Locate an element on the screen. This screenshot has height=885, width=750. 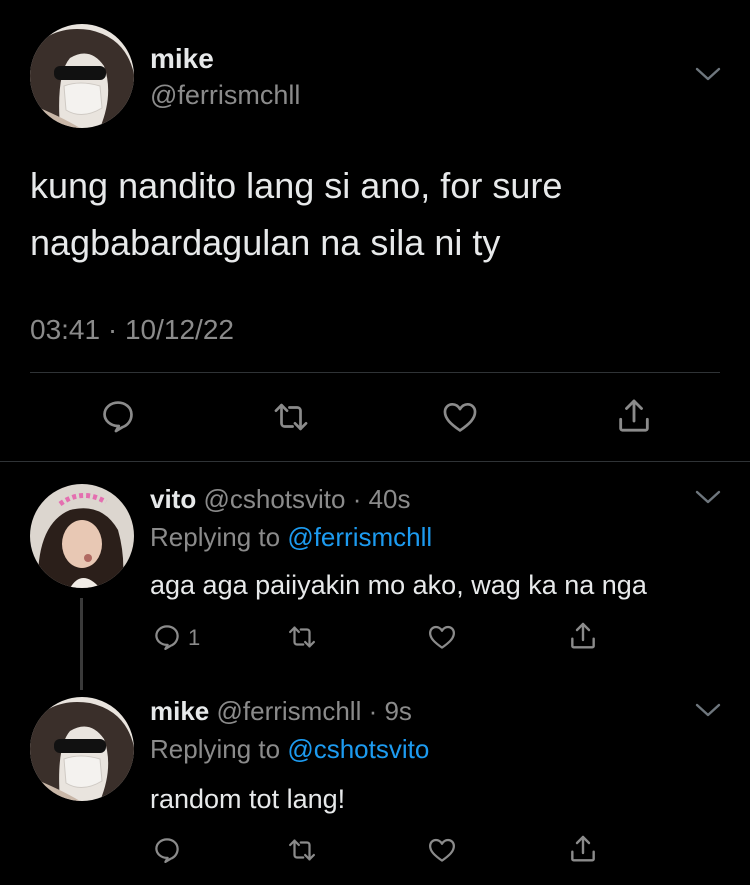
reply1-handle: @cshotsvito is located at coordinates (274, 499).